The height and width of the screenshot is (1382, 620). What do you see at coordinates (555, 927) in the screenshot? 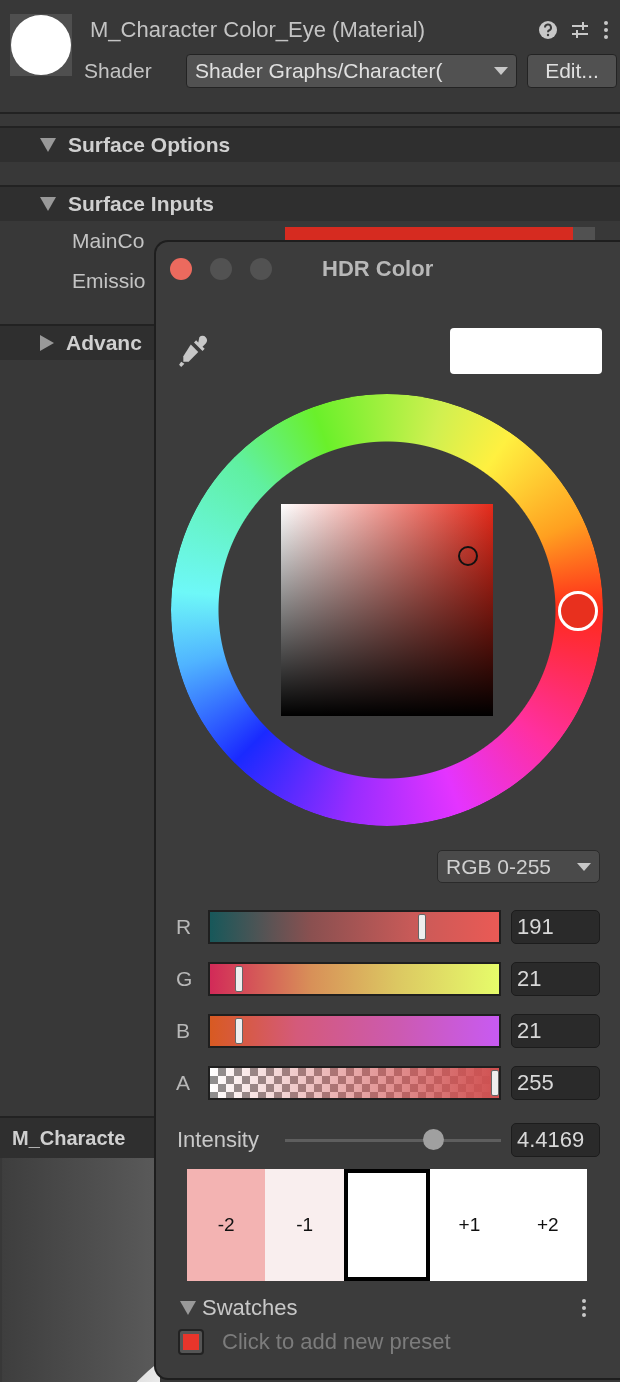
I see `value-field: 191` at bounding box center [555, 927].